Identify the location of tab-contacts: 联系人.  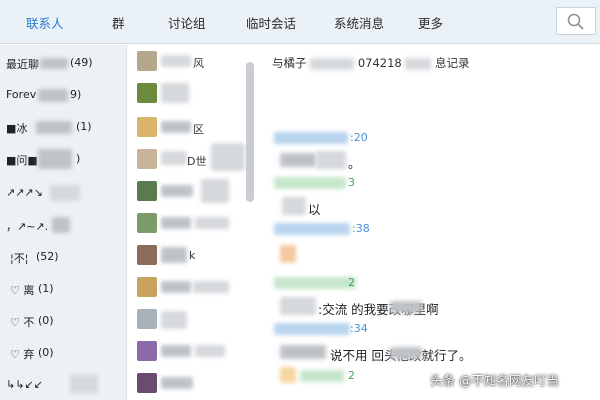
(45, 31).